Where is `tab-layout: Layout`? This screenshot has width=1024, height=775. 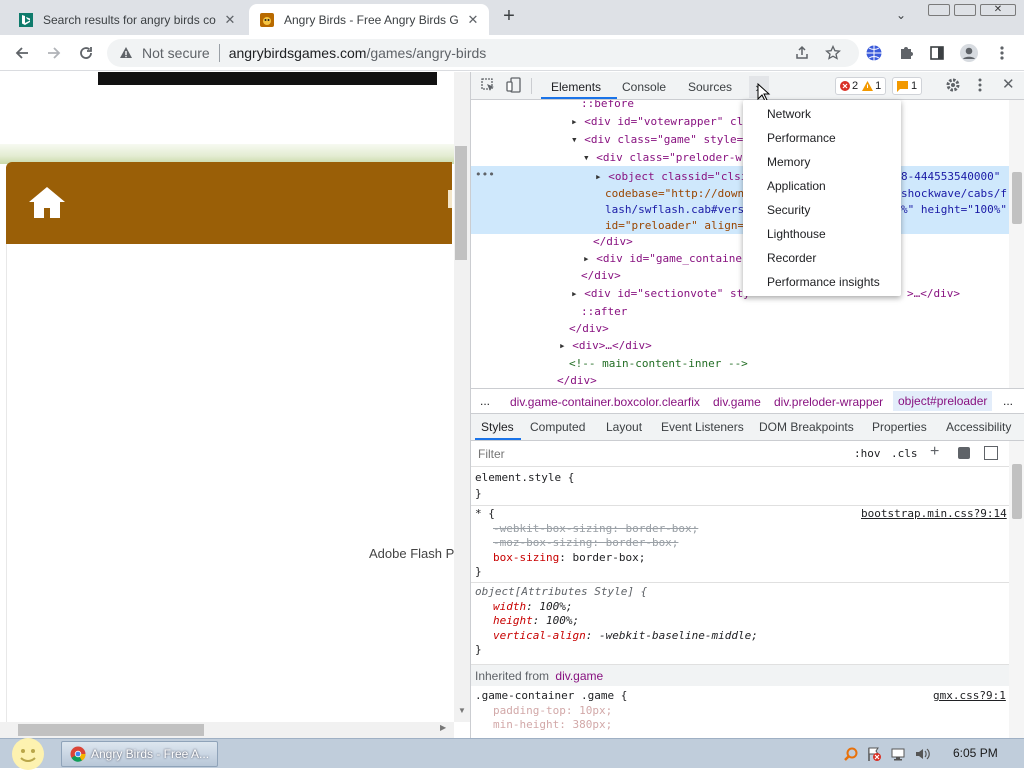
tab-layout: Layout is located at coordinates (624, 427).